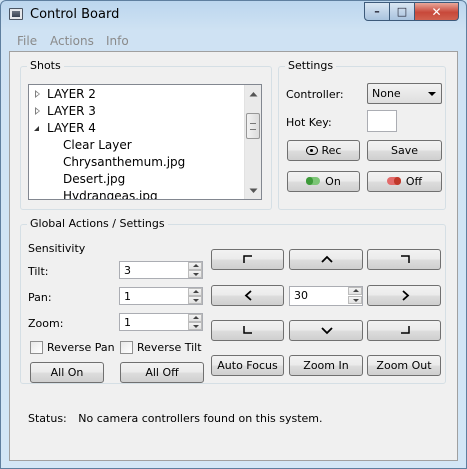 Image resolution: width=467 pixels, height=469 pixels. I want to click on global-actions-group-title: Global Actions / Settings, so click(97, 223).